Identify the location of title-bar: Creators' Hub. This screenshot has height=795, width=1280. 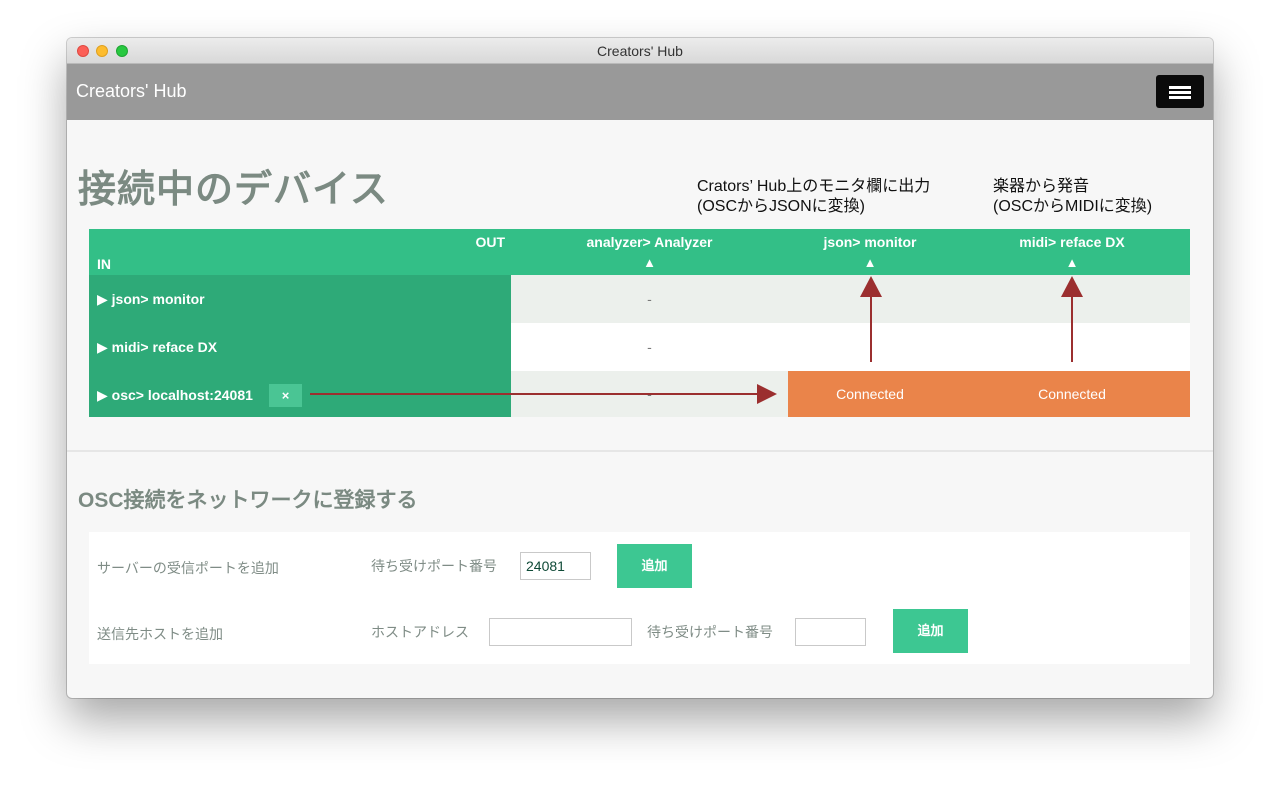
(640, 51).